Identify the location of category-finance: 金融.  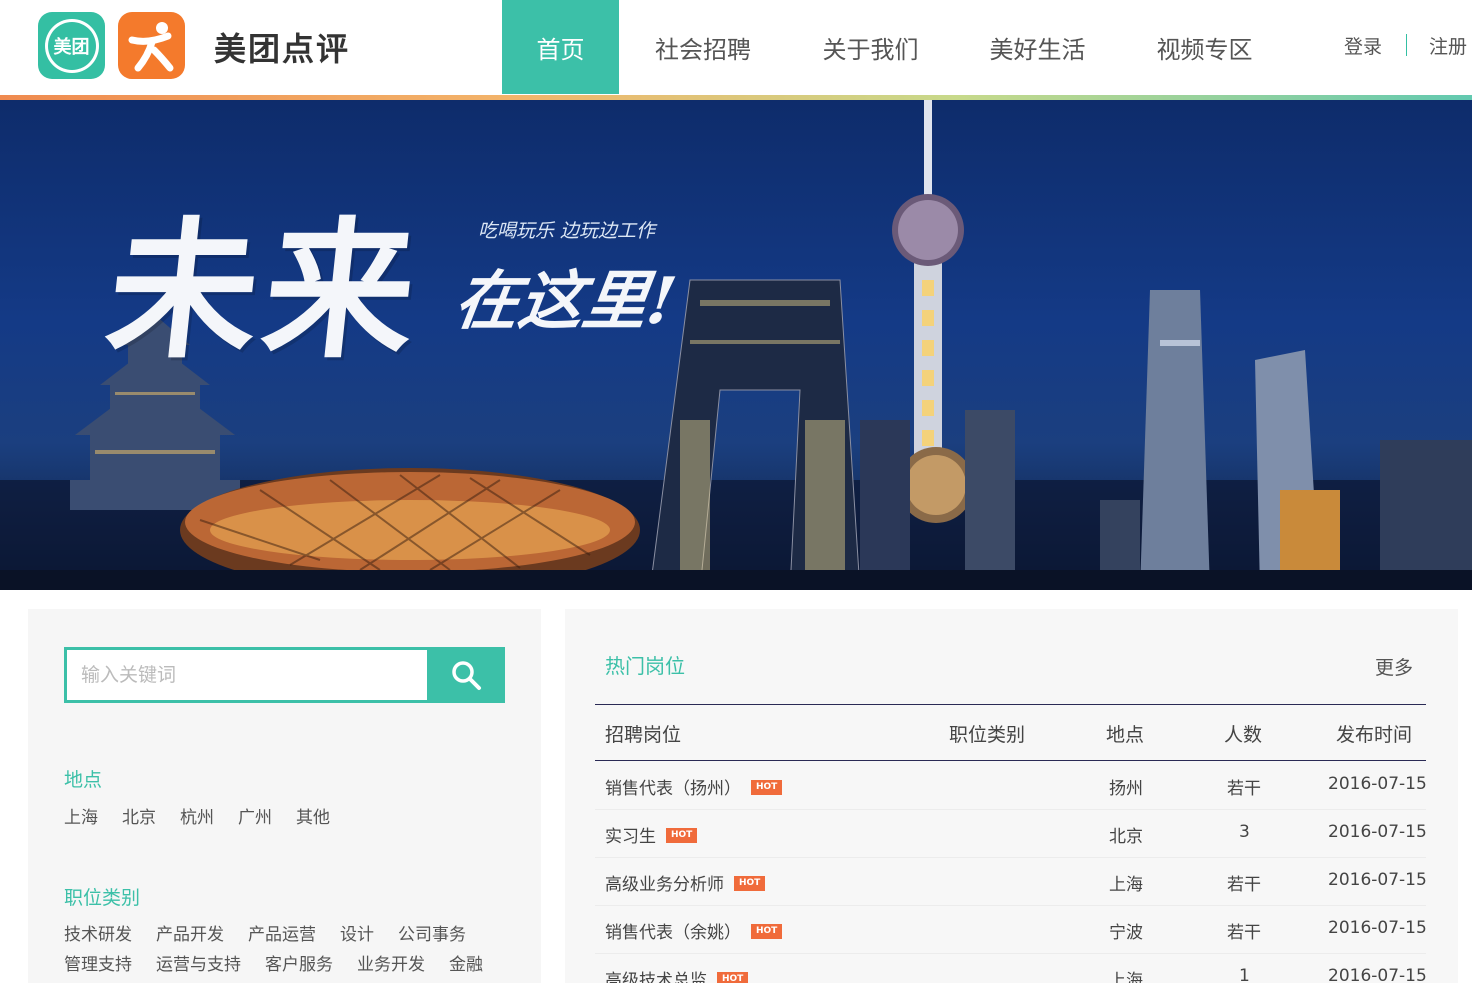
(466, 962).